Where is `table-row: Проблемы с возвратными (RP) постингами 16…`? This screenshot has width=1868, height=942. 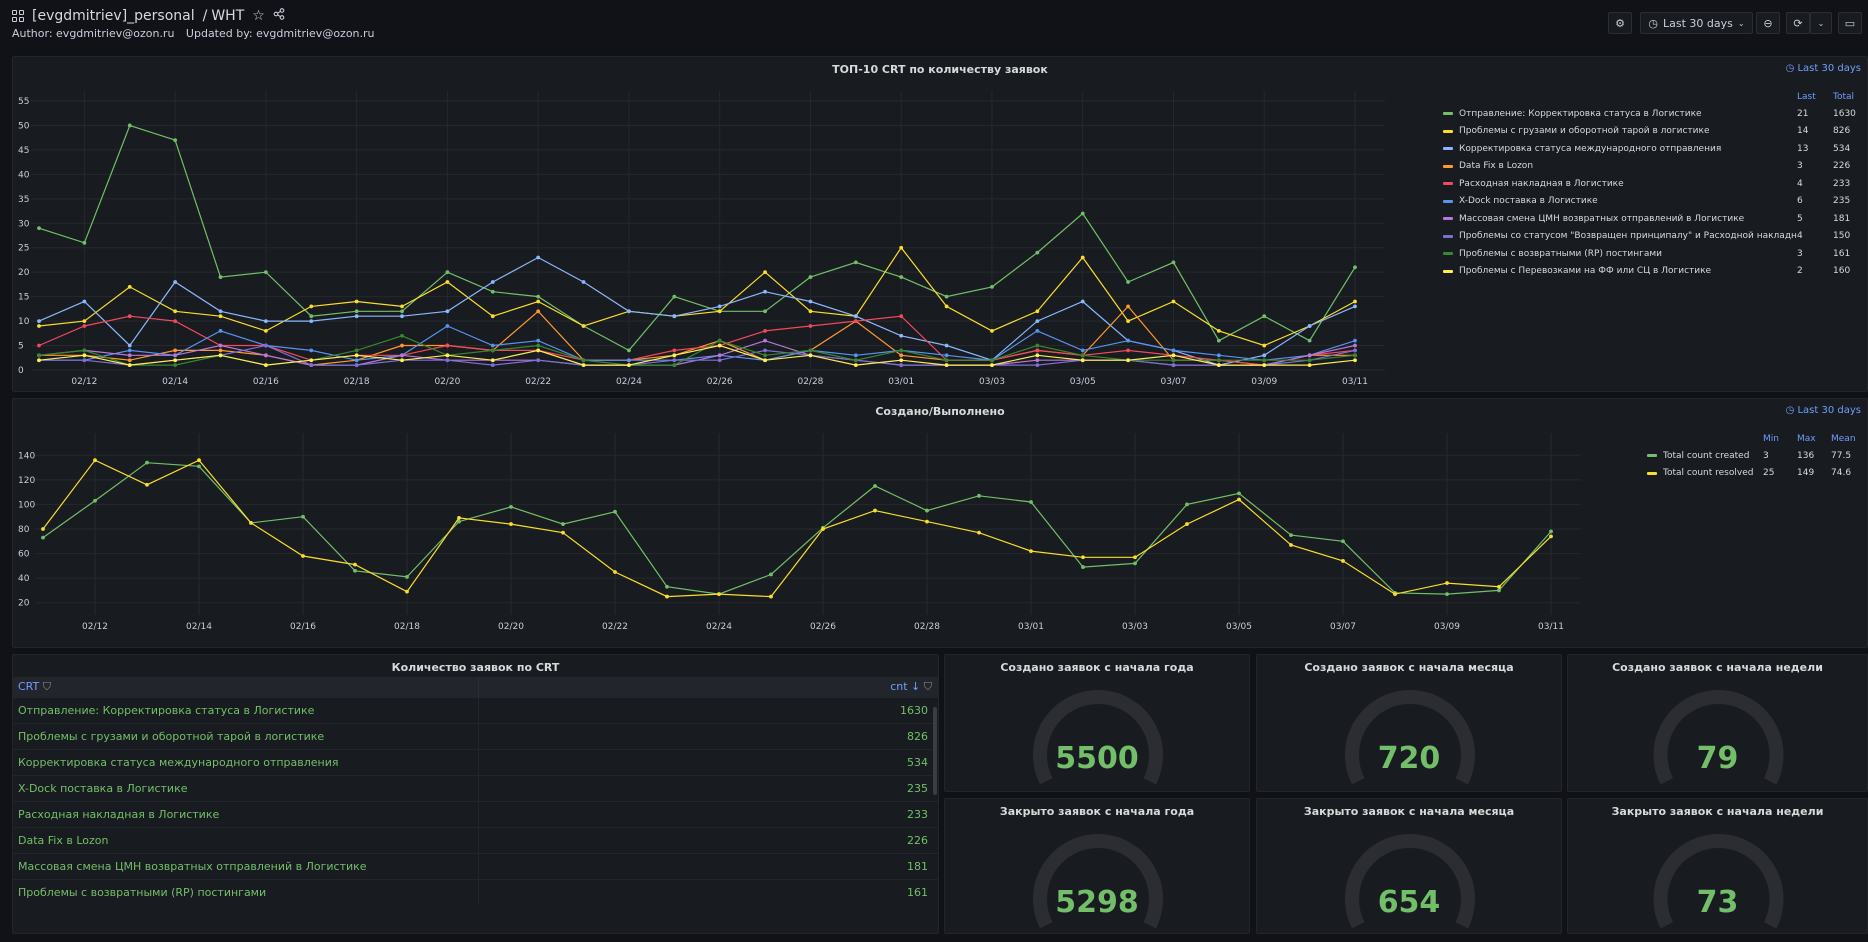
table-row: Проблемы с возвратными (RP) постингами 16… is located at coordinates (475, 891).